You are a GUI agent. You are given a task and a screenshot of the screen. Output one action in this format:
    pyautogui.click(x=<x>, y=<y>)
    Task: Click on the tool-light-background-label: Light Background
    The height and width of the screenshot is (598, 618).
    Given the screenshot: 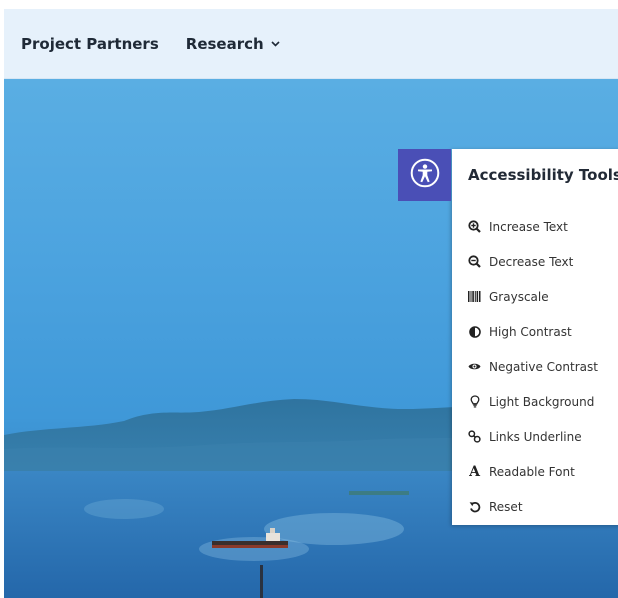 What is the action you would take?
    pyautogui.click(x=542, y=401)
    